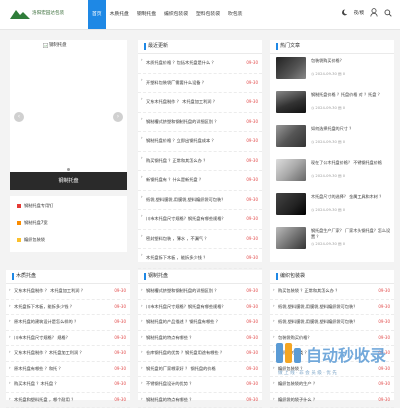  What do you see at coordinates (40, 13) in the screenshot?
I see `site-logo: 洛阳宏园达包装` at bounding box center [40, 13].